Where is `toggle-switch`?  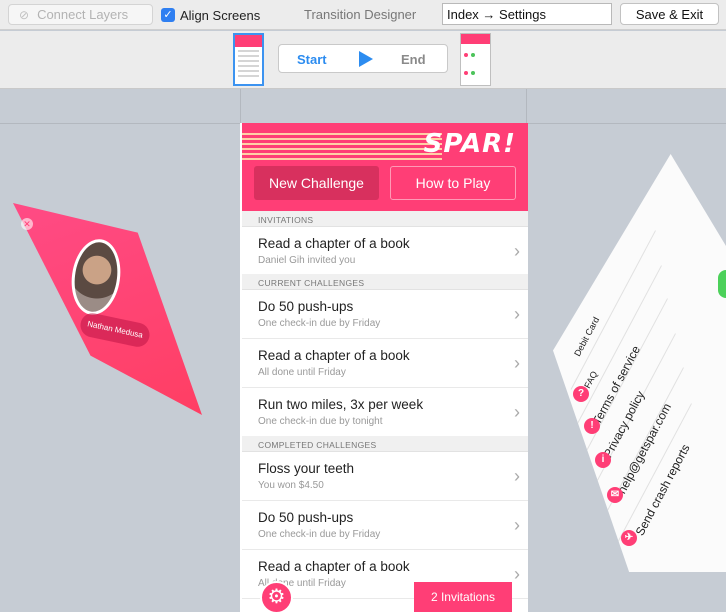 toggle-switch is located at coordinates (722, 284).